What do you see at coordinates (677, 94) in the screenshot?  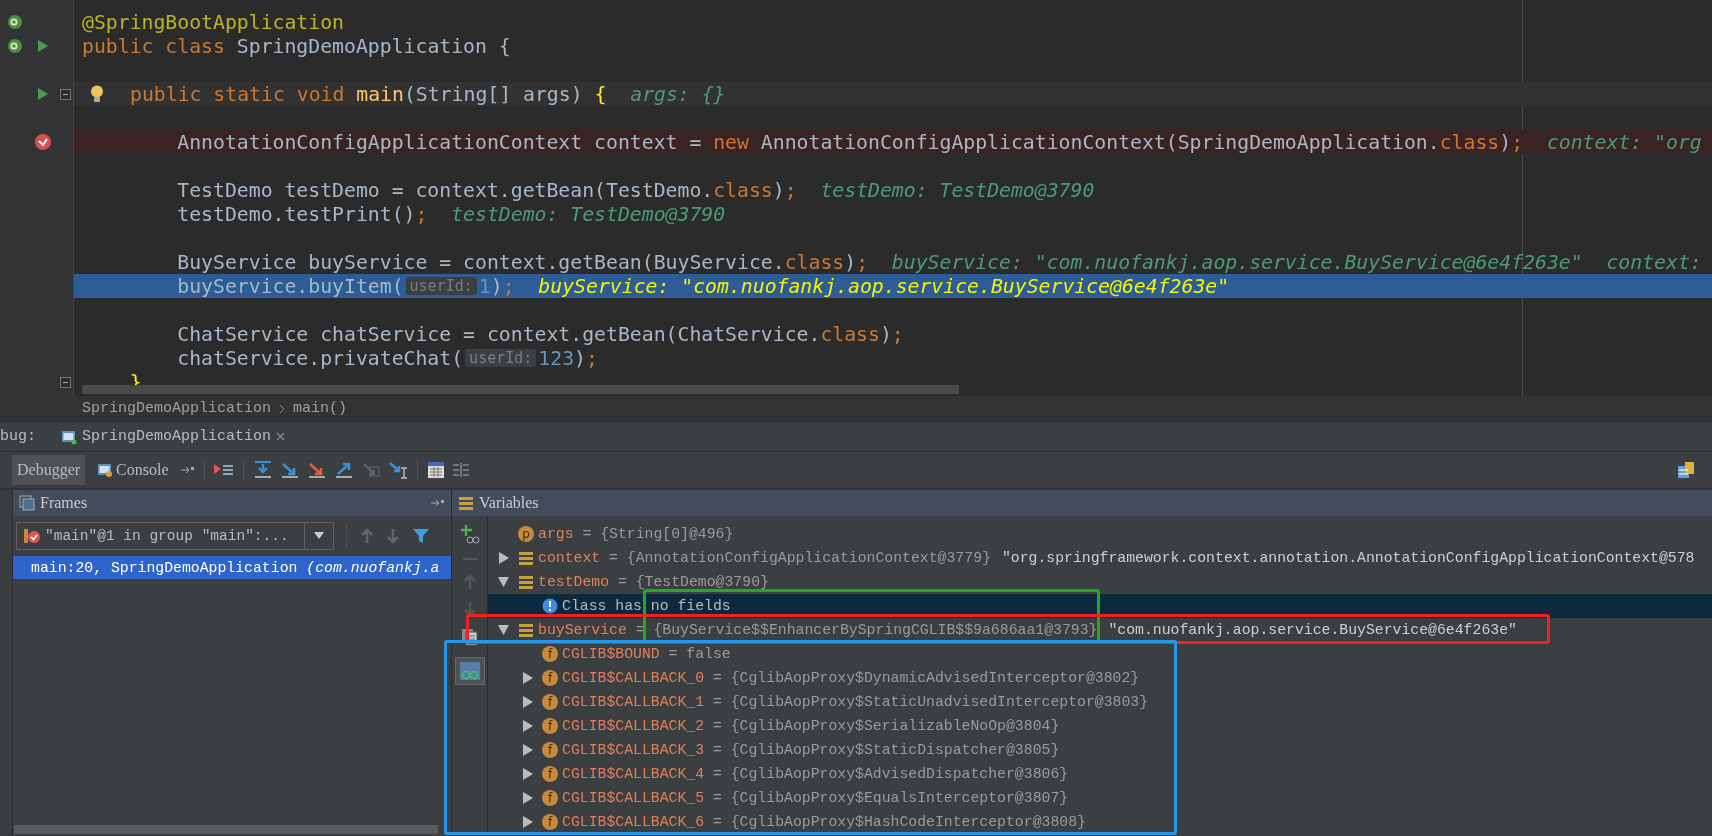 I see `debug-value: args: {}` at bounding box center [677, 94].